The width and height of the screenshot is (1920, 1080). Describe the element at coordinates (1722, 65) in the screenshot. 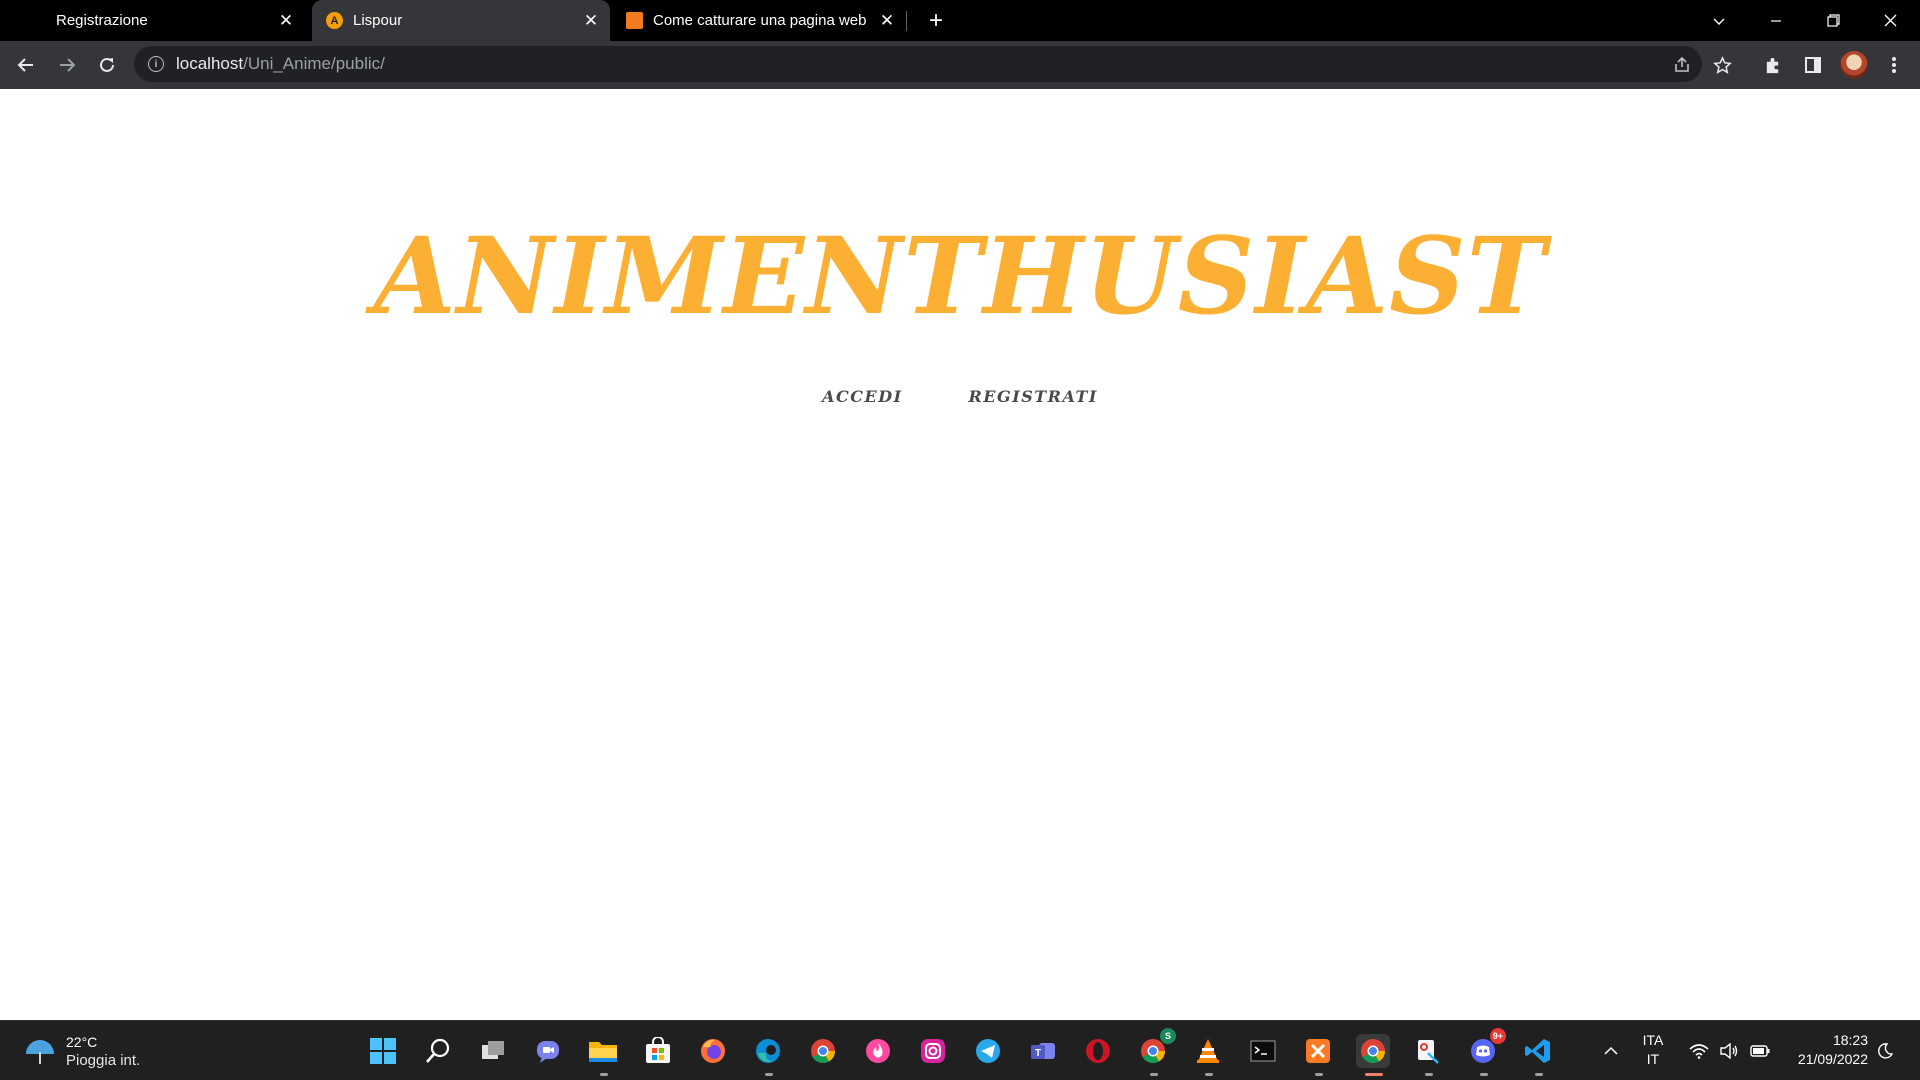

I see `bookmark-star-icon` at that location.